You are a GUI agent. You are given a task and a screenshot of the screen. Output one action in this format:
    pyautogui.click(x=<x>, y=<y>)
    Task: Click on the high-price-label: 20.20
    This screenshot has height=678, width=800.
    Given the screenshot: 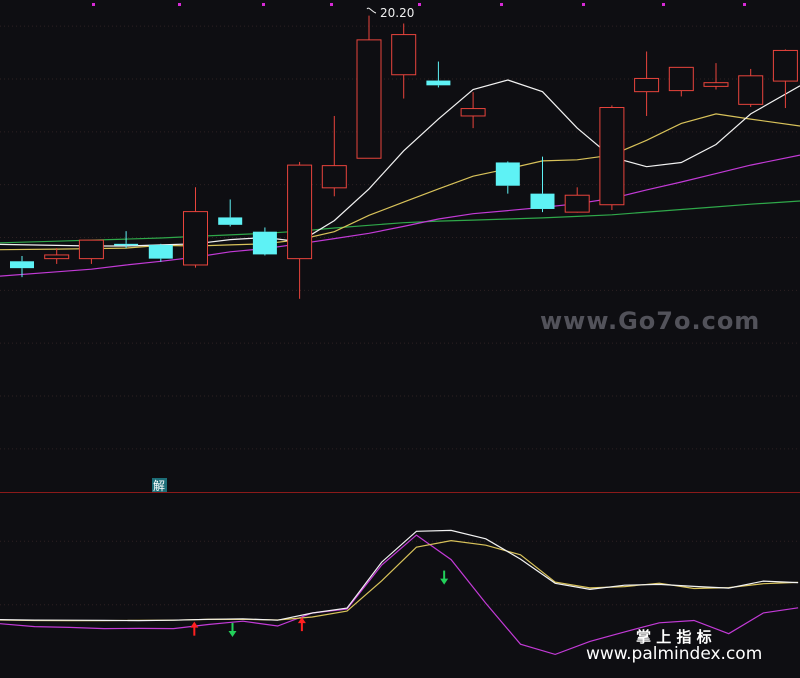 What is the action you would take?
    pyautogui.click(x=397, y=13)
    